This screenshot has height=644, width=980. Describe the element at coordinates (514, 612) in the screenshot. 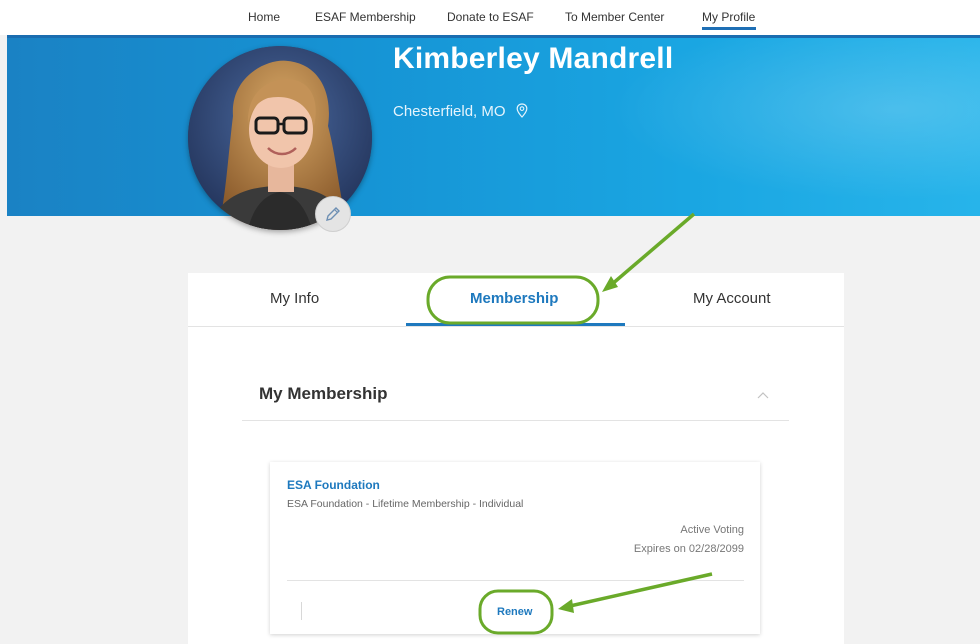

I see `renew-button: Renew` at that location.